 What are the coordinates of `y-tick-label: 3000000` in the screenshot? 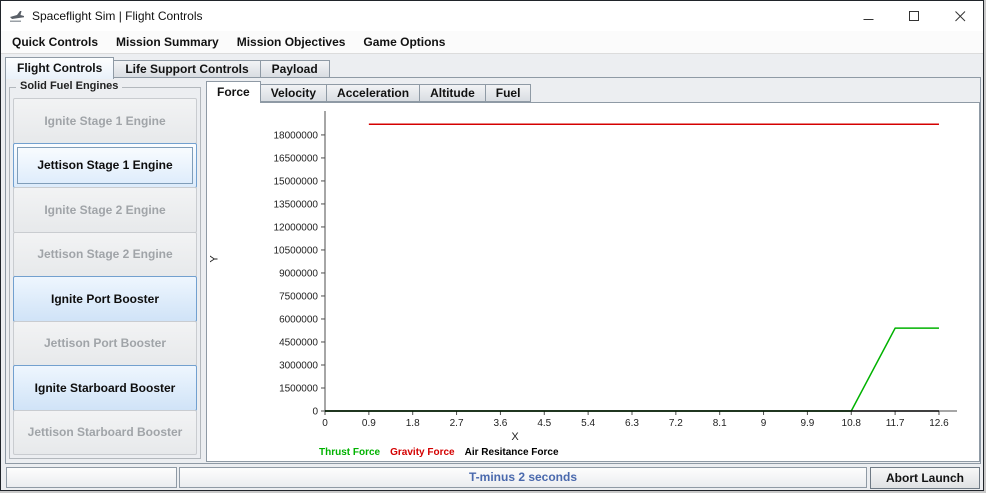 It's located at (298, 365).